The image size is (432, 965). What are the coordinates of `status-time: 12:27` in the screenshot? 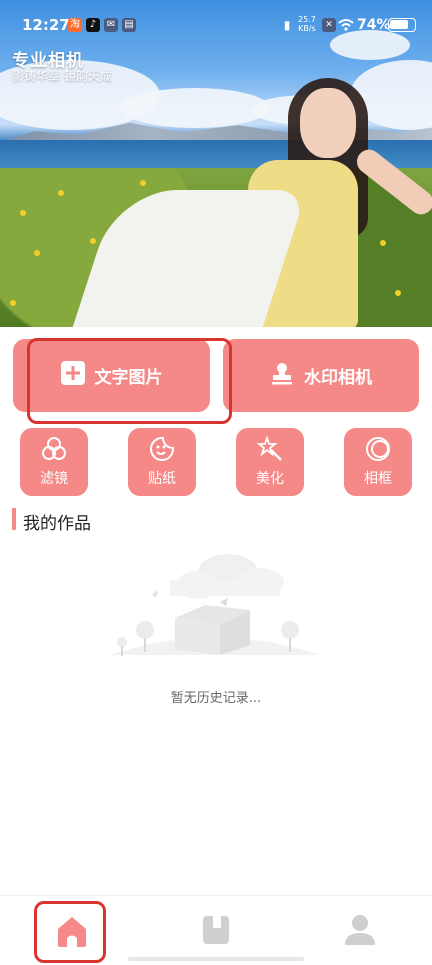 It's located at (46, 25).